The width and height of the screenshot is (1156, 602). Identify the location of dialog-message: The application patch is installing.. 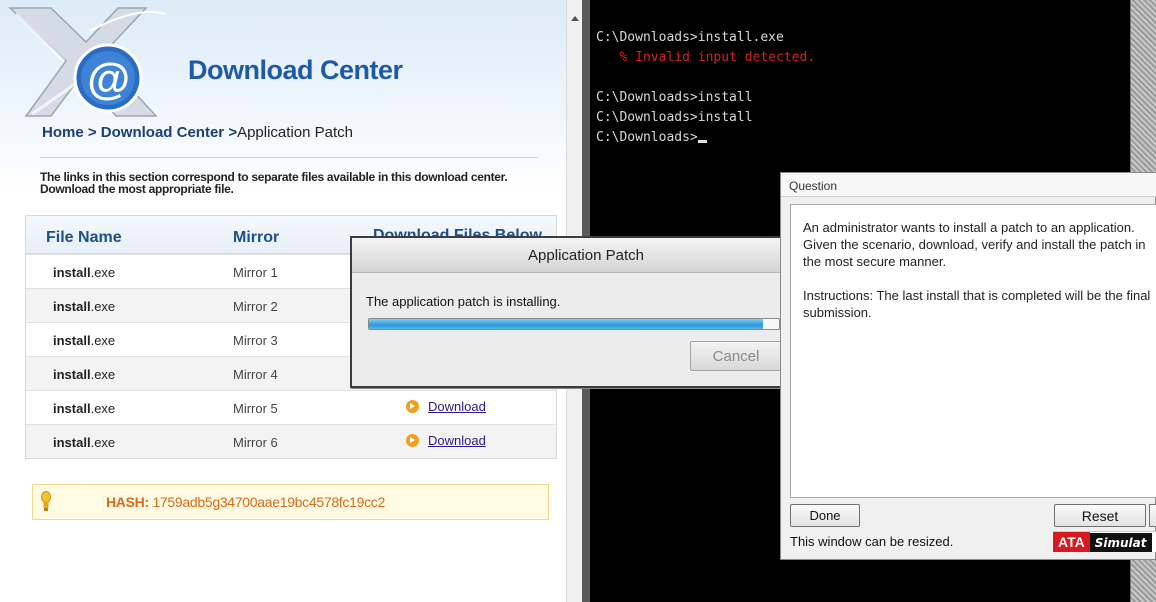
(463, 301).